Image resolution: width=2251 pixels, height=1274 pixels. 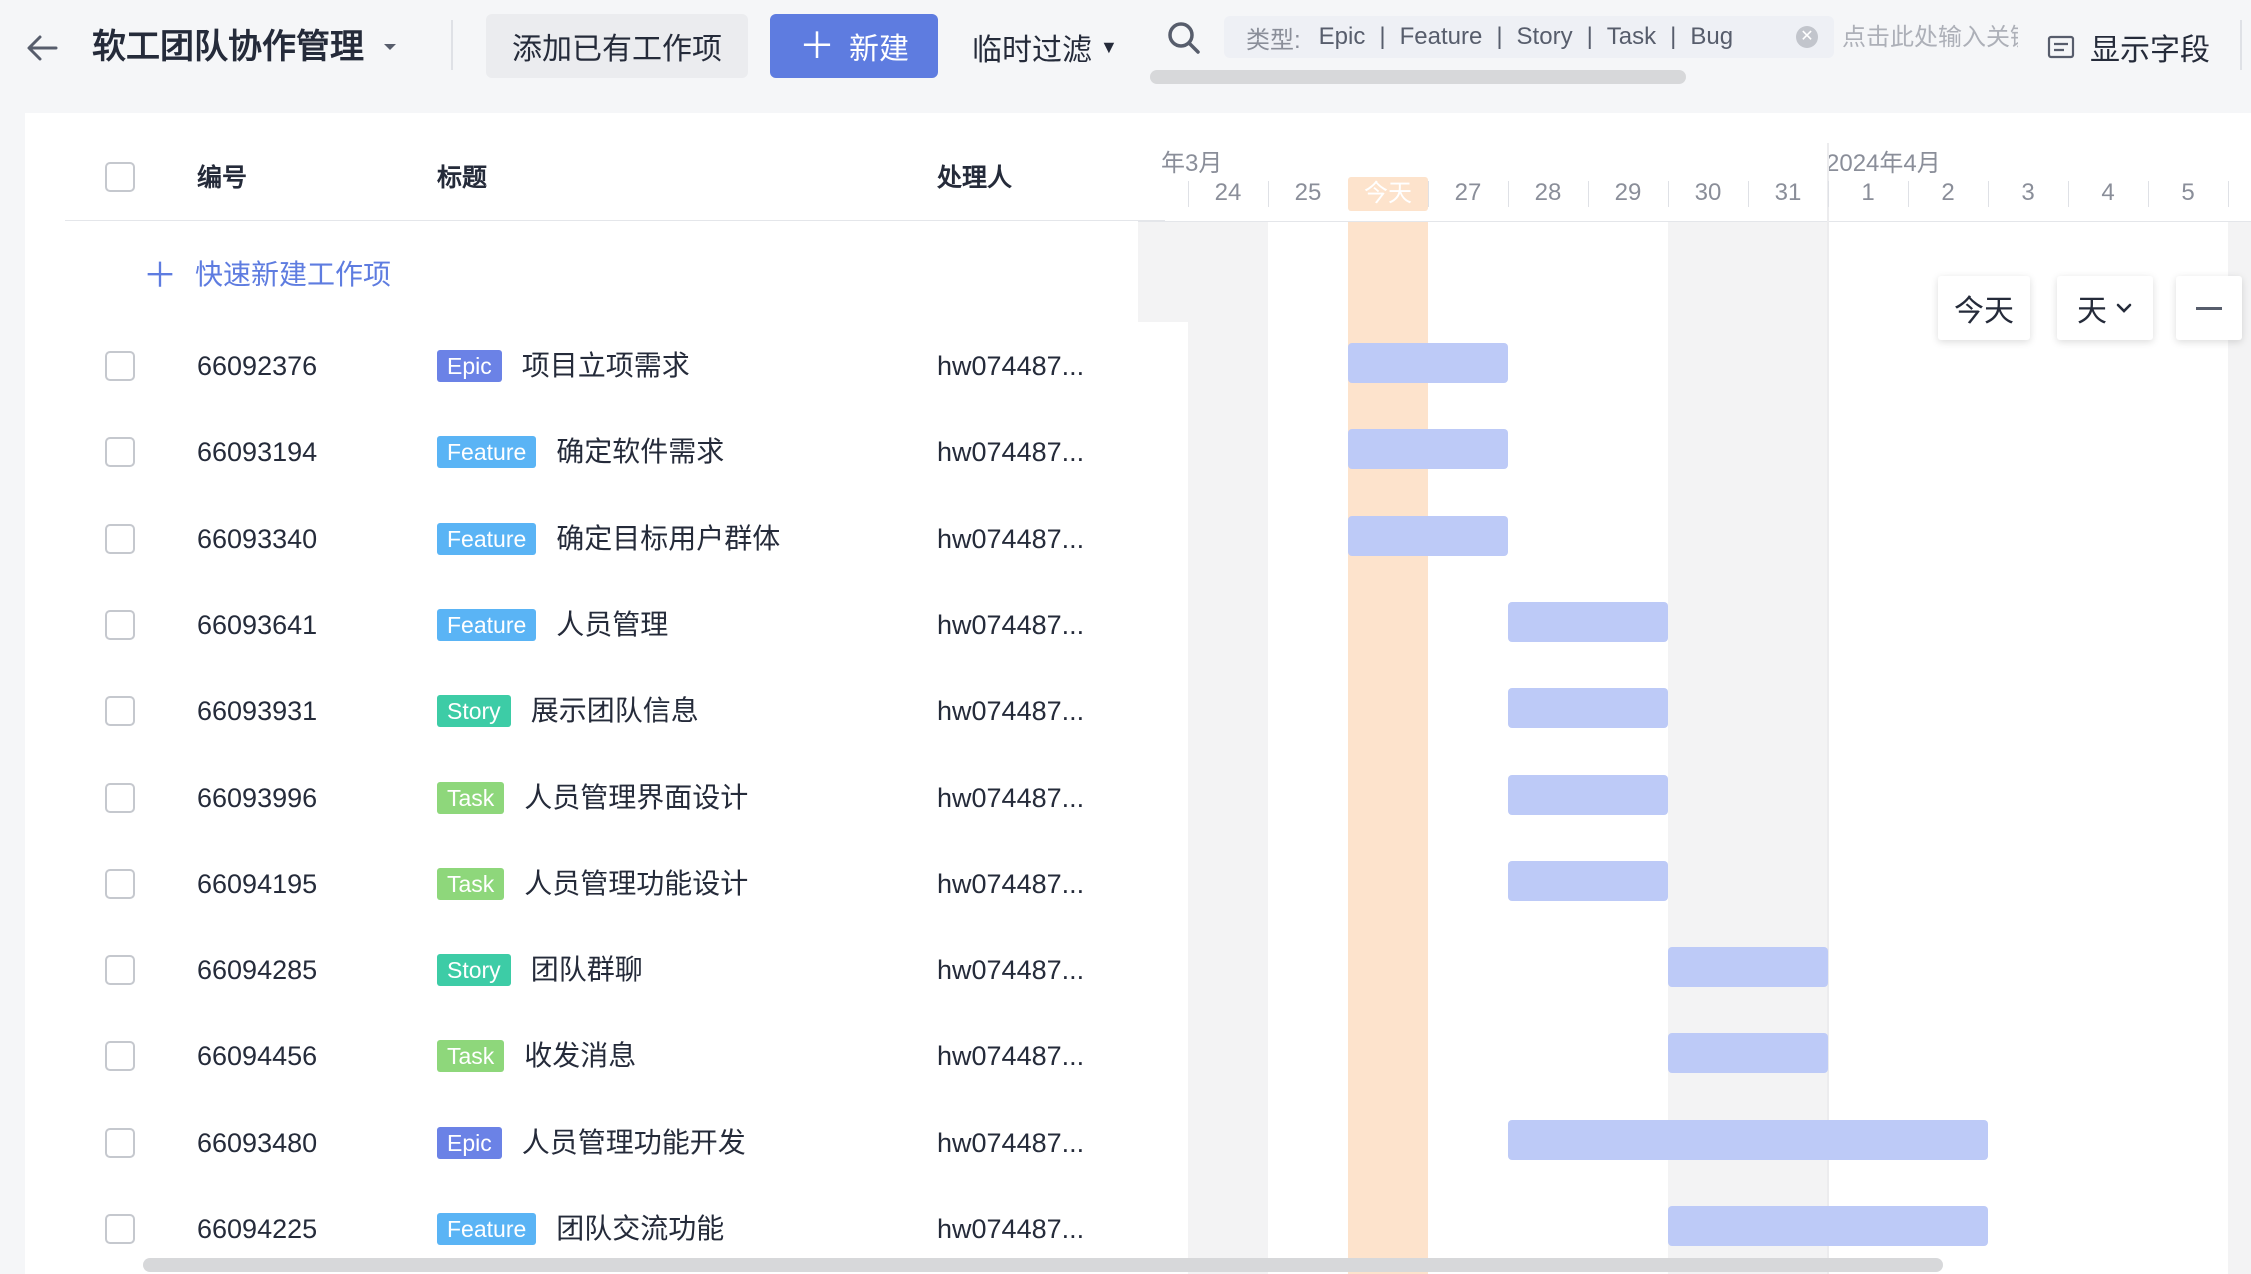 What do you see at coordinates (854, 46) in the screenshot?
I see `new-workitem-button: ＋ 新建` at bounding box center [854, 46].